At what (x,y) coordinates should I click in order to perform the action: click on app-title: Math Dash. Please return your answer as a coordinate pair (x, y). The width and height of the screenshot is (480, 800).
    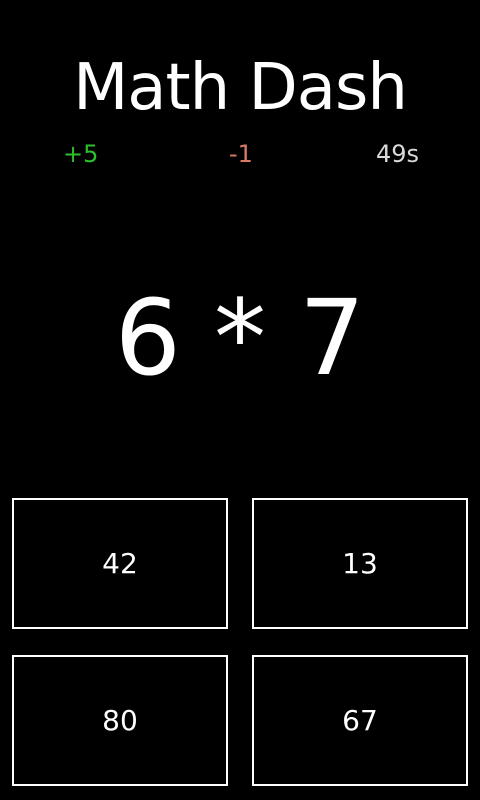
    Looking at the image, I should click on (240, 88).